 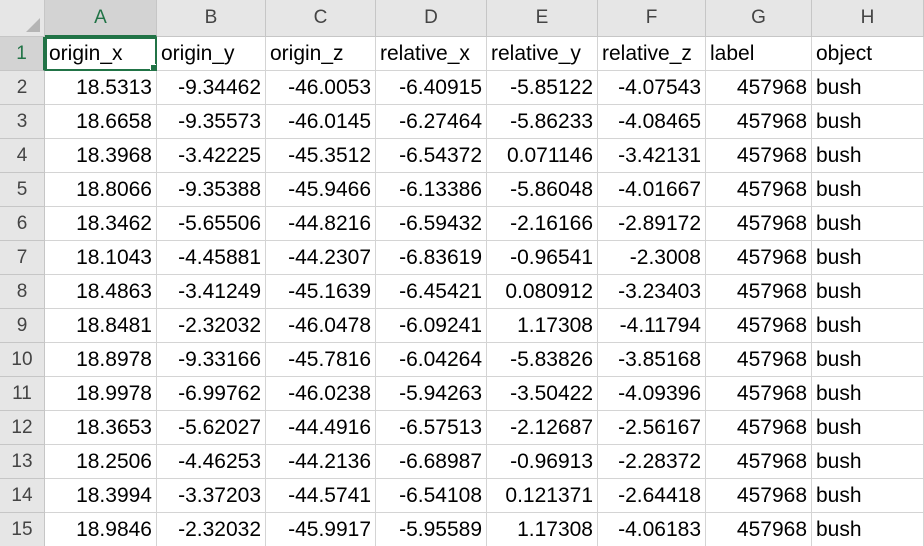 What do you see at coordinates (868, 462) in the screenshot?
I see `cell-h13: bush` at bounding box center [868, 462].